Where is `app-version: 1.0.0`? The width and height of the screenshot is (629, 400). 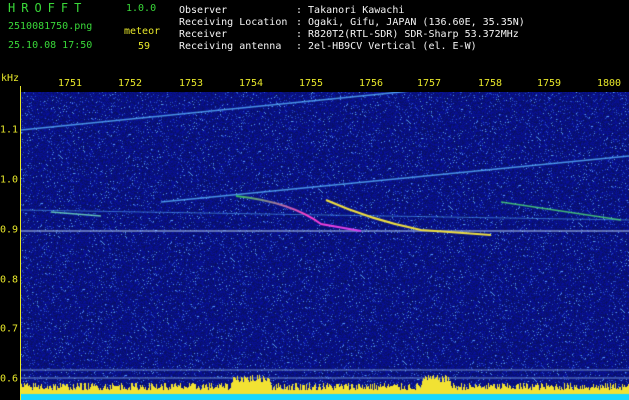 app-version: 1.0.0 is located at coordinates (141, 8).